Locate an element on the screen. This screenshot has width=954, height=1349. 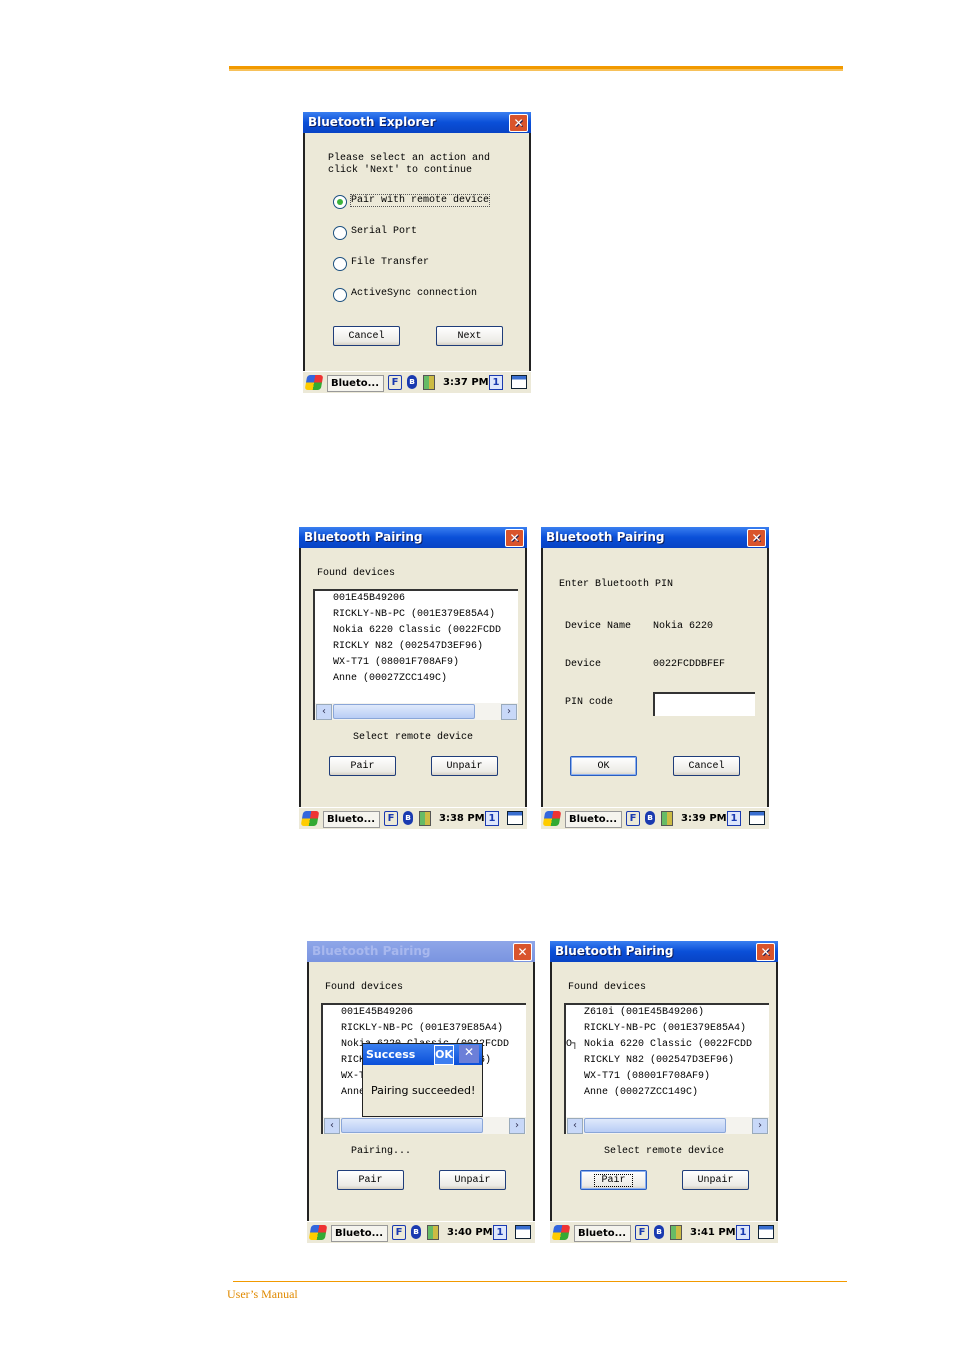
taskbar: Blueto... Fʙ 3:37 PM 1 is located at coordinates (417, 382).